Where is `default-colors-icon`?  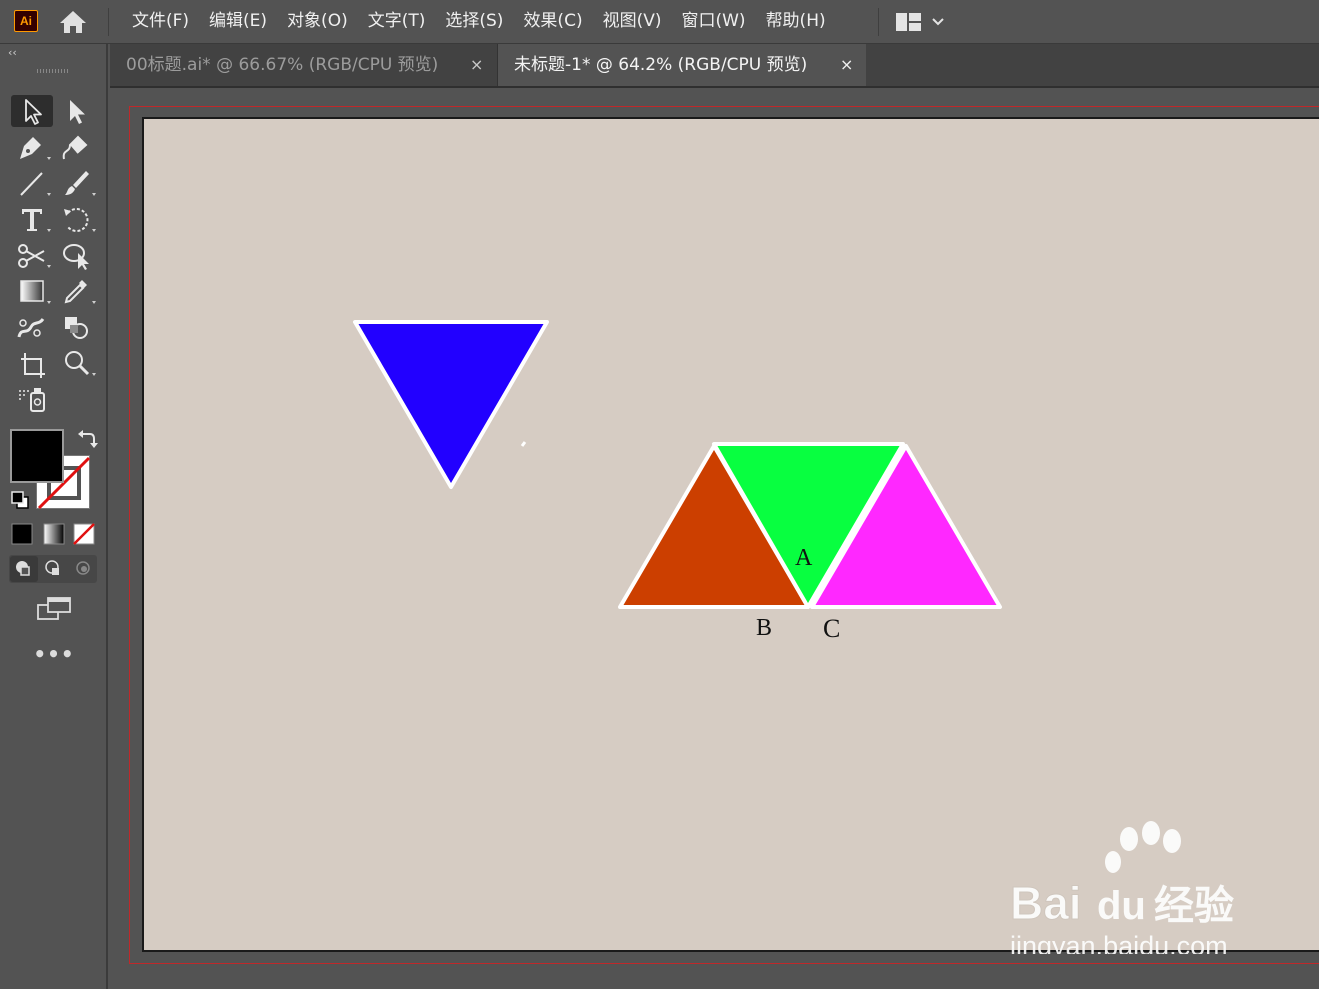 default-colors-icon is located at coordinates (20, 500).